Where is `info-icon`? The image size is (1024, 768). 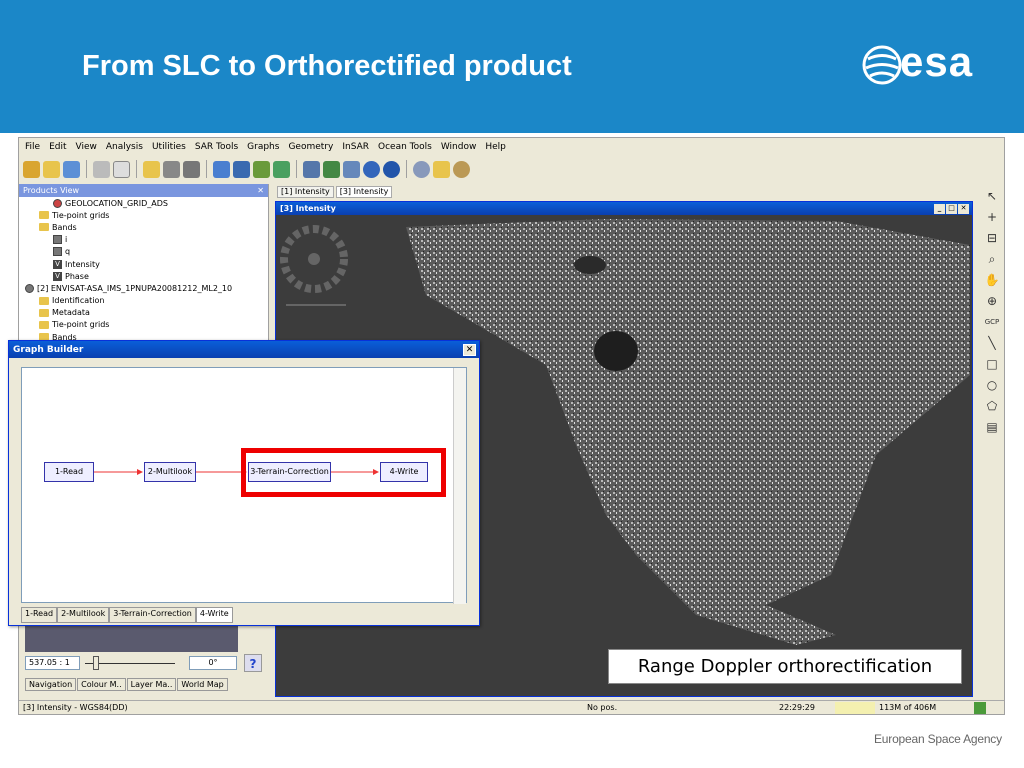 info-icon is located at coordinates (461, 169).